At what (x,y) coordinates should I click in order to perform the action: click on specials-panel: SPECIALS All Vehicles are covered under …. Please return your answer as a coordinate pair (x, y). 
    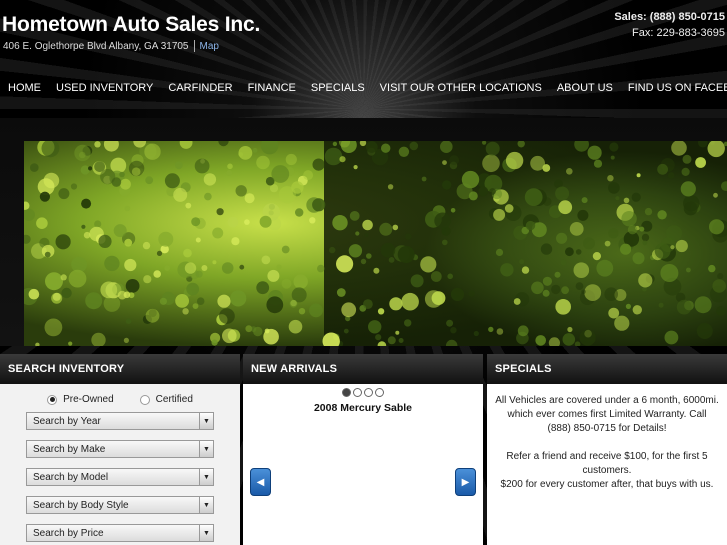
    Looking at the image, I should click on (607, 449).